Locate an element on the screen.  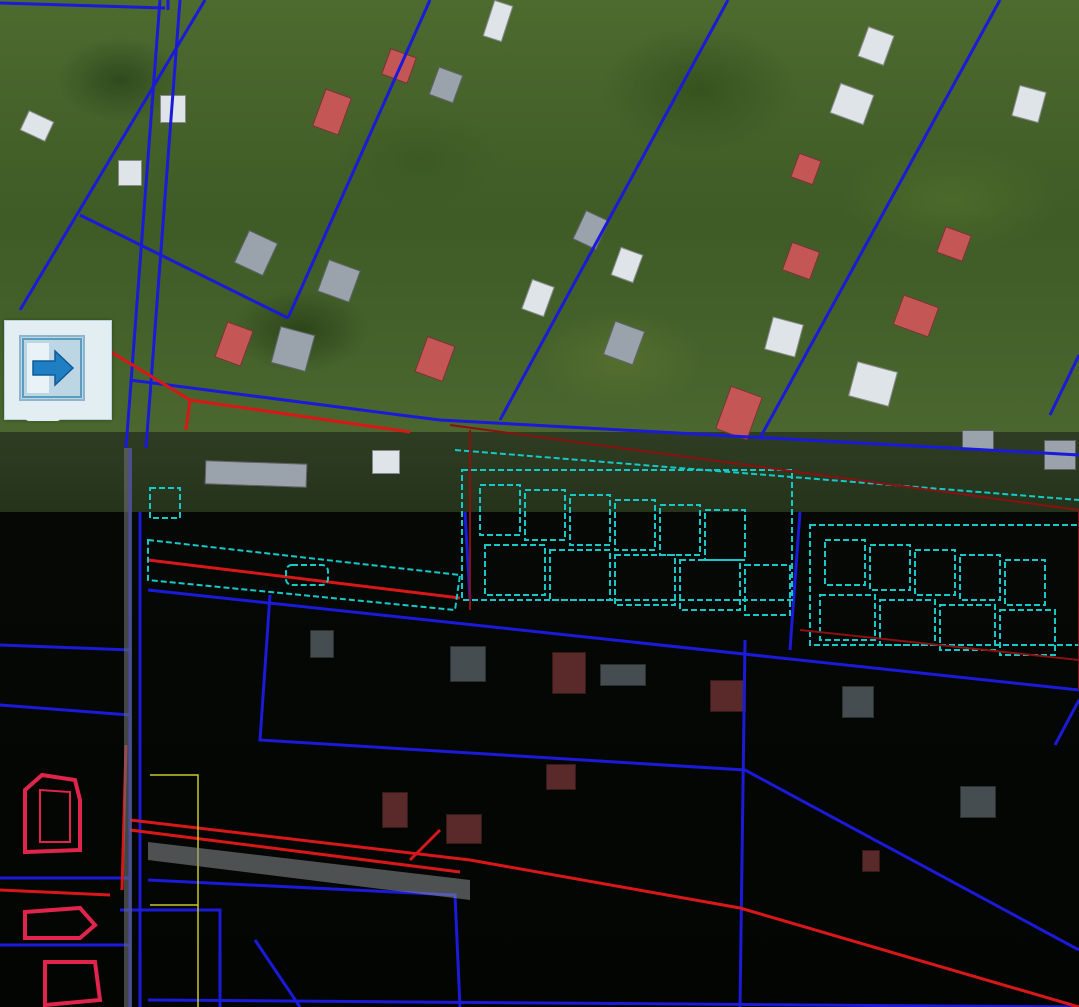
highlighted-buildings-layer is located at coordinates (63, 889).